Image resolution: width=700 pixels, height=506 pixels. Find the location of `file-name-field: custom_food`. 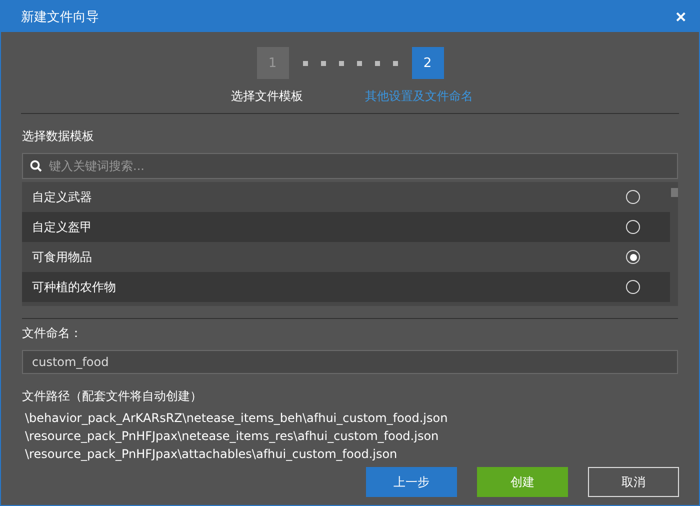

file-name-field: custom_food is located at coordinates (350, 362).